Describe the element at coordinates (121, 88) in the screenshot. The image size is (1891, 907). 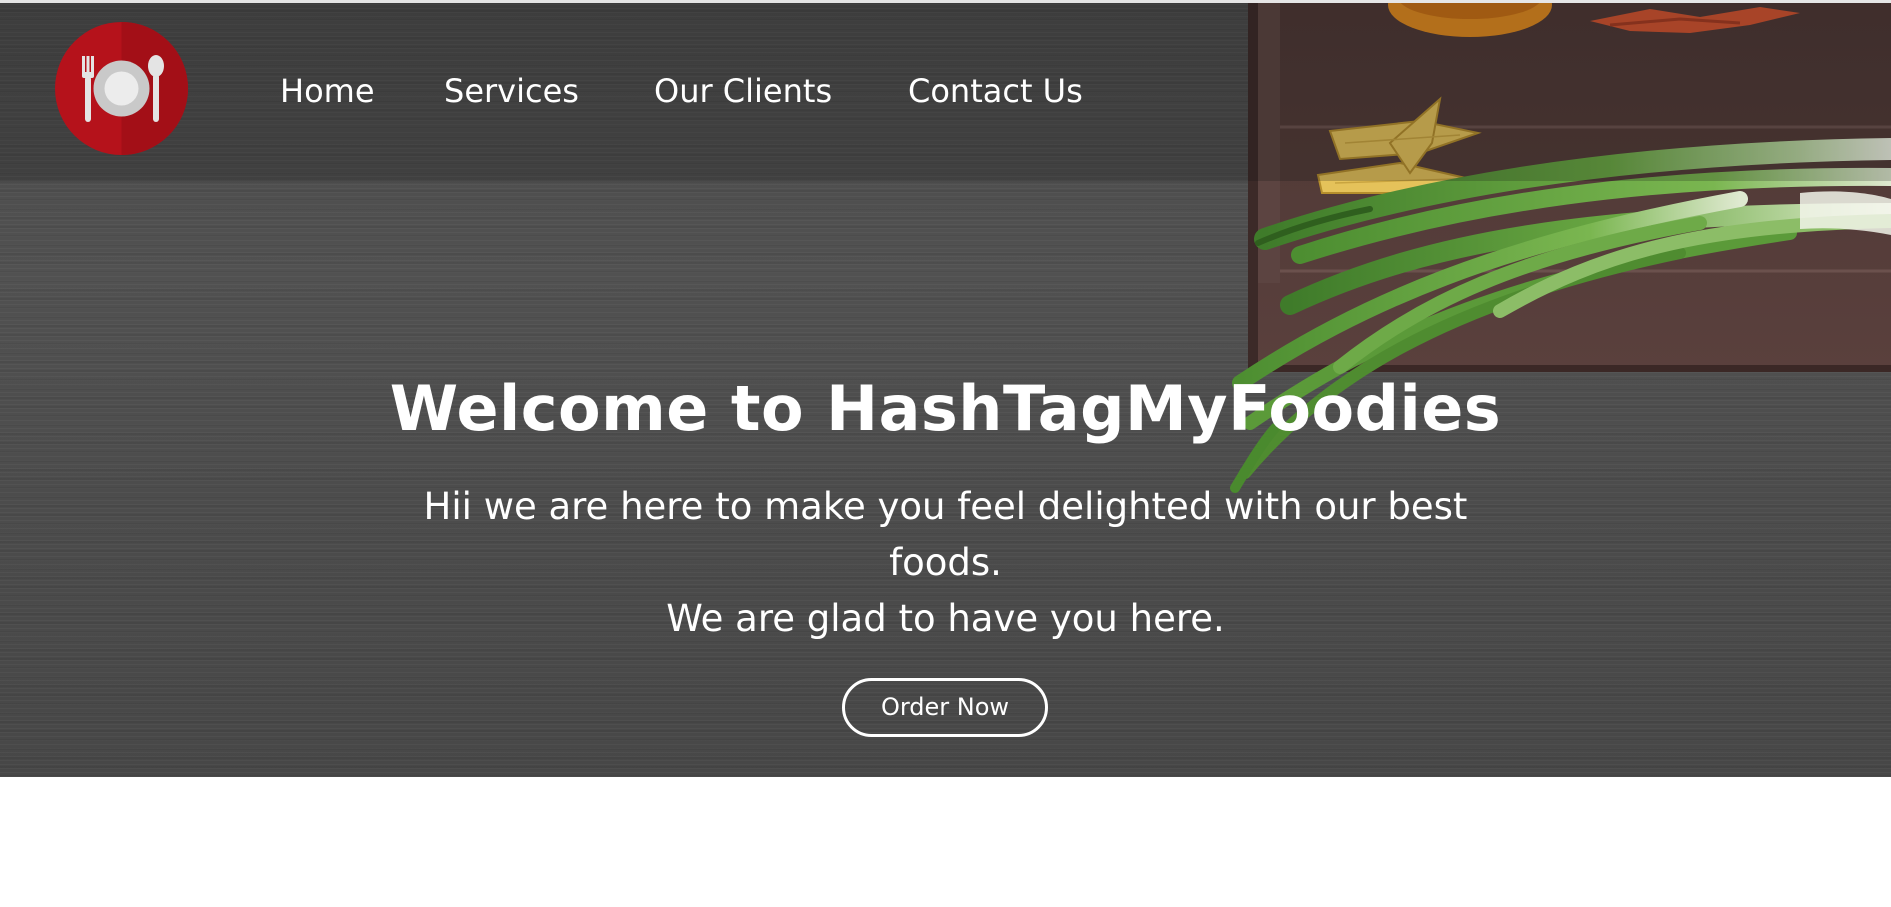
I see `plate-fork-spoon-icon` at that location.